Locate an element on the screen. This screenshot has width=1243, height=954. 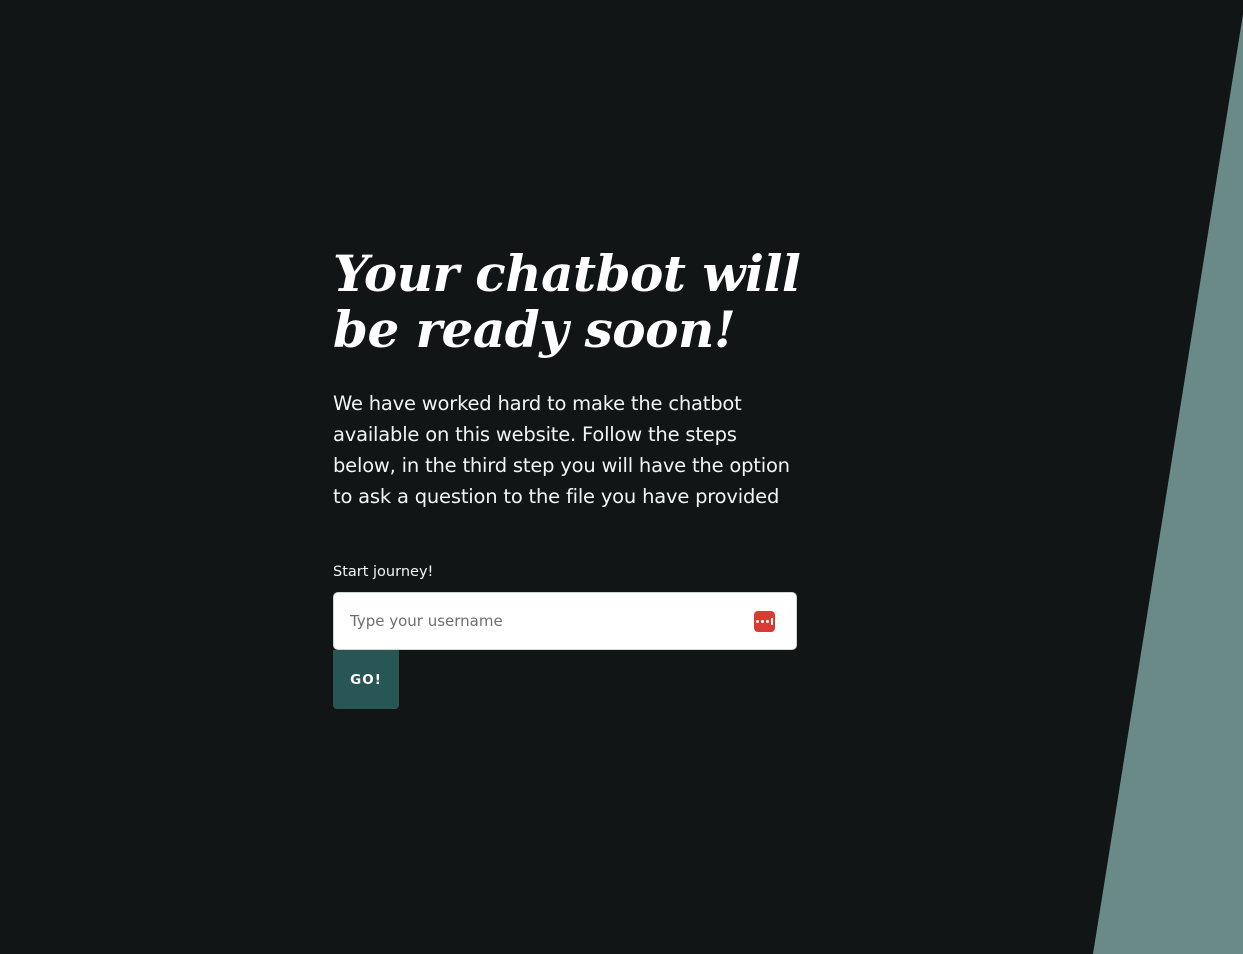
icon-bar is located at coordinates (772, 621).